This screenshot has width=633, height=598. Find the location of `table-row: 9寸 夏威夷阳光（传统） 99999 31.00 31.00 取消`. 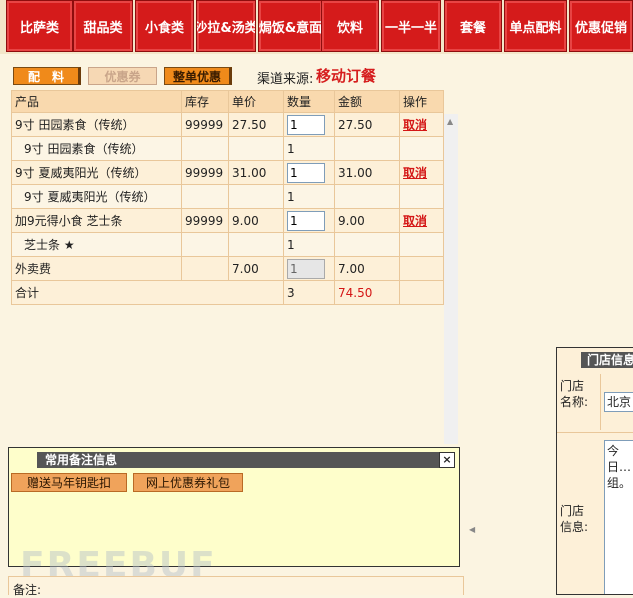

table-row: 9寸 夏威夷阳光（传统） 99999 31.00 31.00 取消 is located at coordinates (227, 172).